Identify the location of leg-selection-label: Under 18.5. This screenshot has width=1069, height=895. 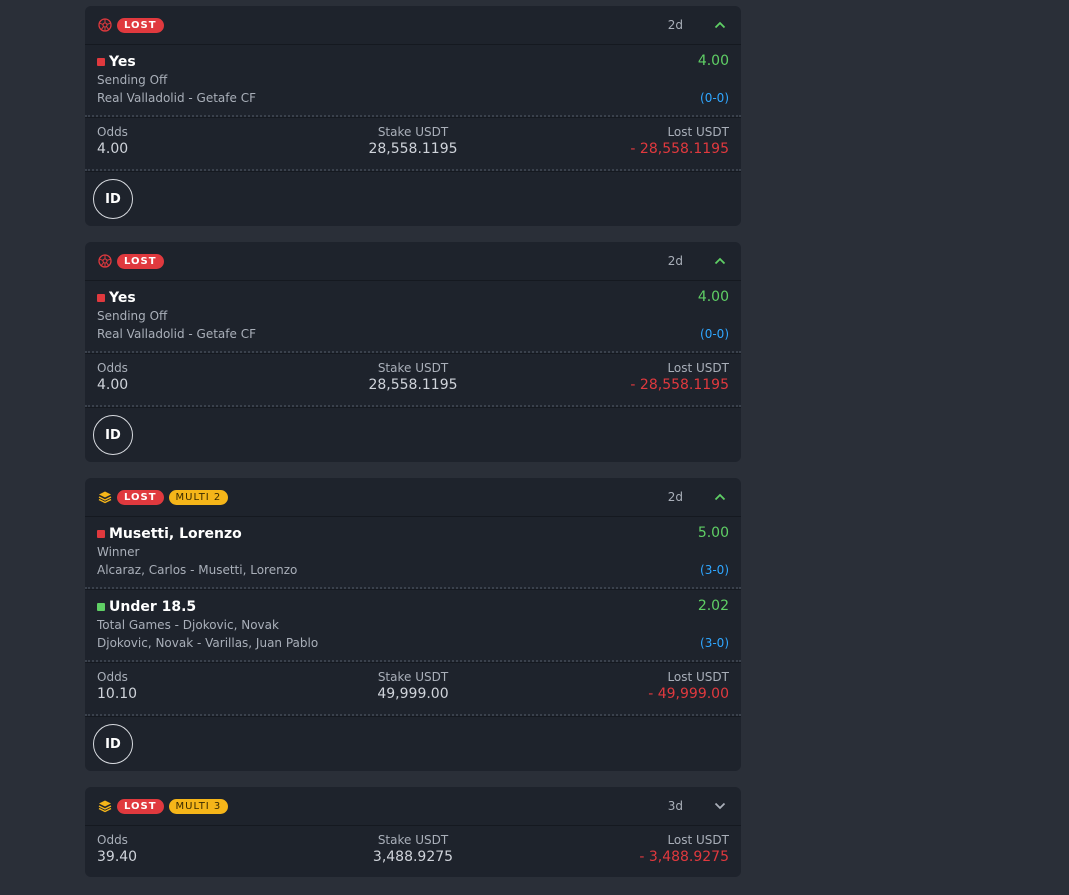
(153, 607).